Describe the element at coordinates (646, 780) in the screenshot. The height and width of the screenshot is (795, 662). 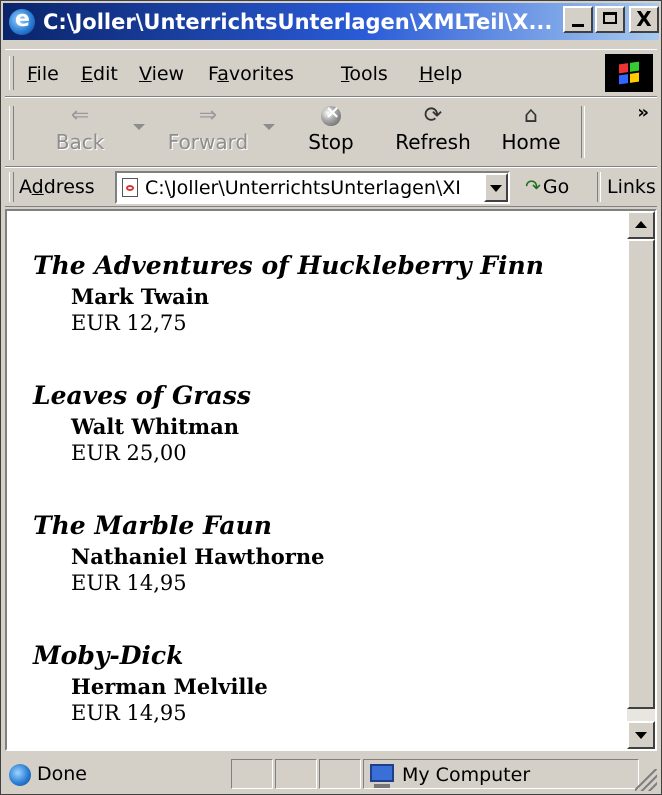
I see `resize-grip` at that location.